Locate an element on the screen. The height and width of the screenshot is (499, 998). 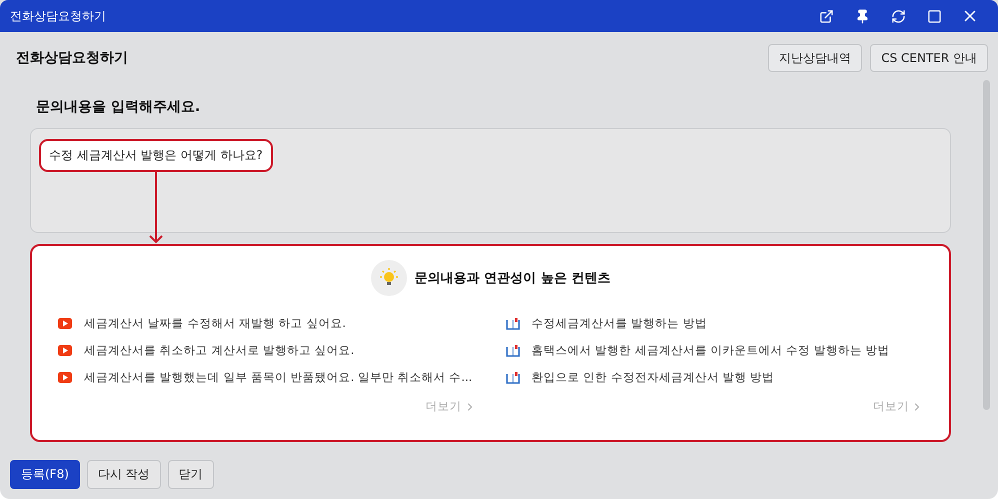
maximize-icon is located at coordinates (934, 16).